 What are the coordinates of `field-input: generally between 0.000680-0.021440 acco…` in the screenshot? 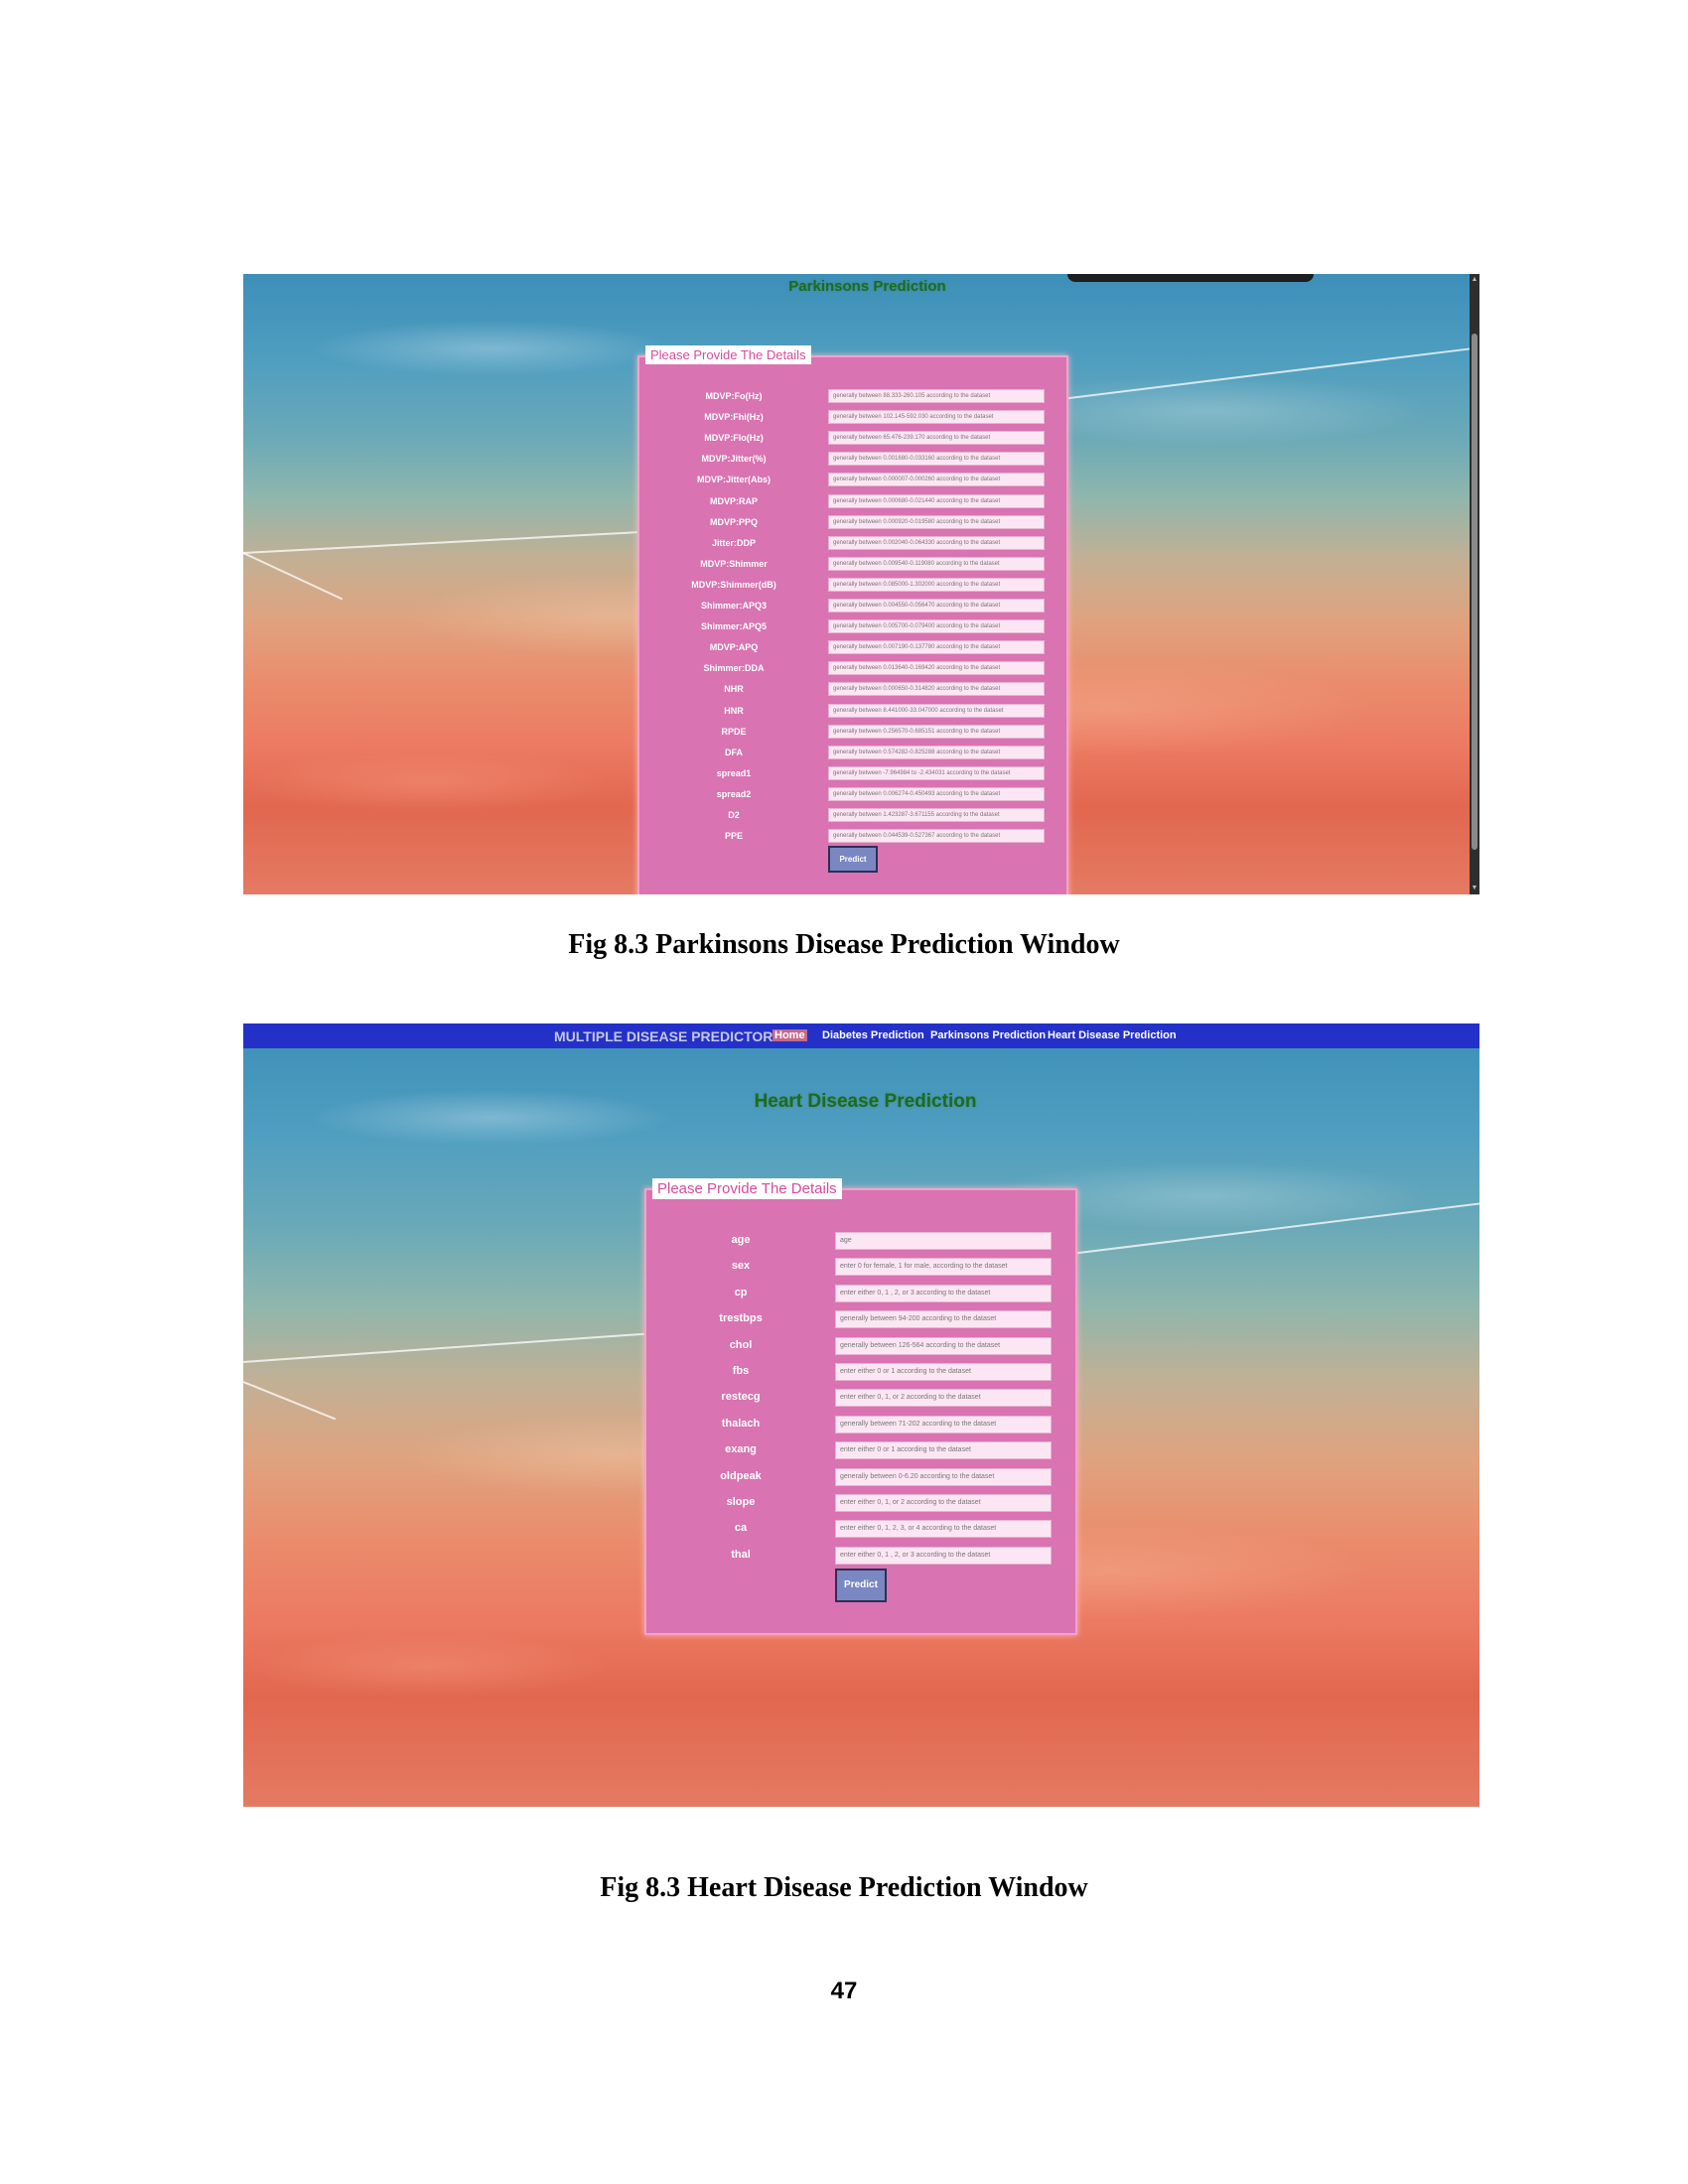 It's located at (936, 500).